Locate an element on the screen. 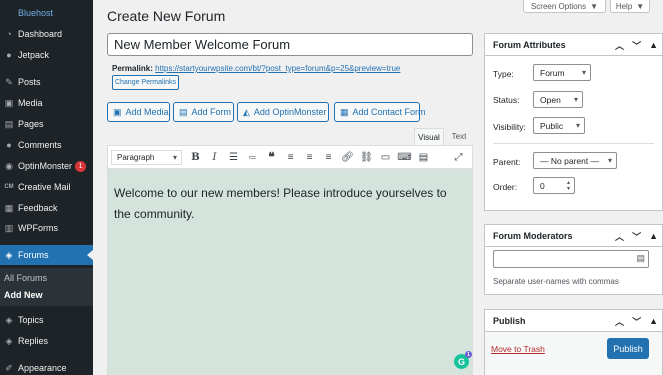 The height and width of the screenshot is (375, 663). sidebar-item-creative-mail: CM Creative Mail is located at coordinates (46, 187).